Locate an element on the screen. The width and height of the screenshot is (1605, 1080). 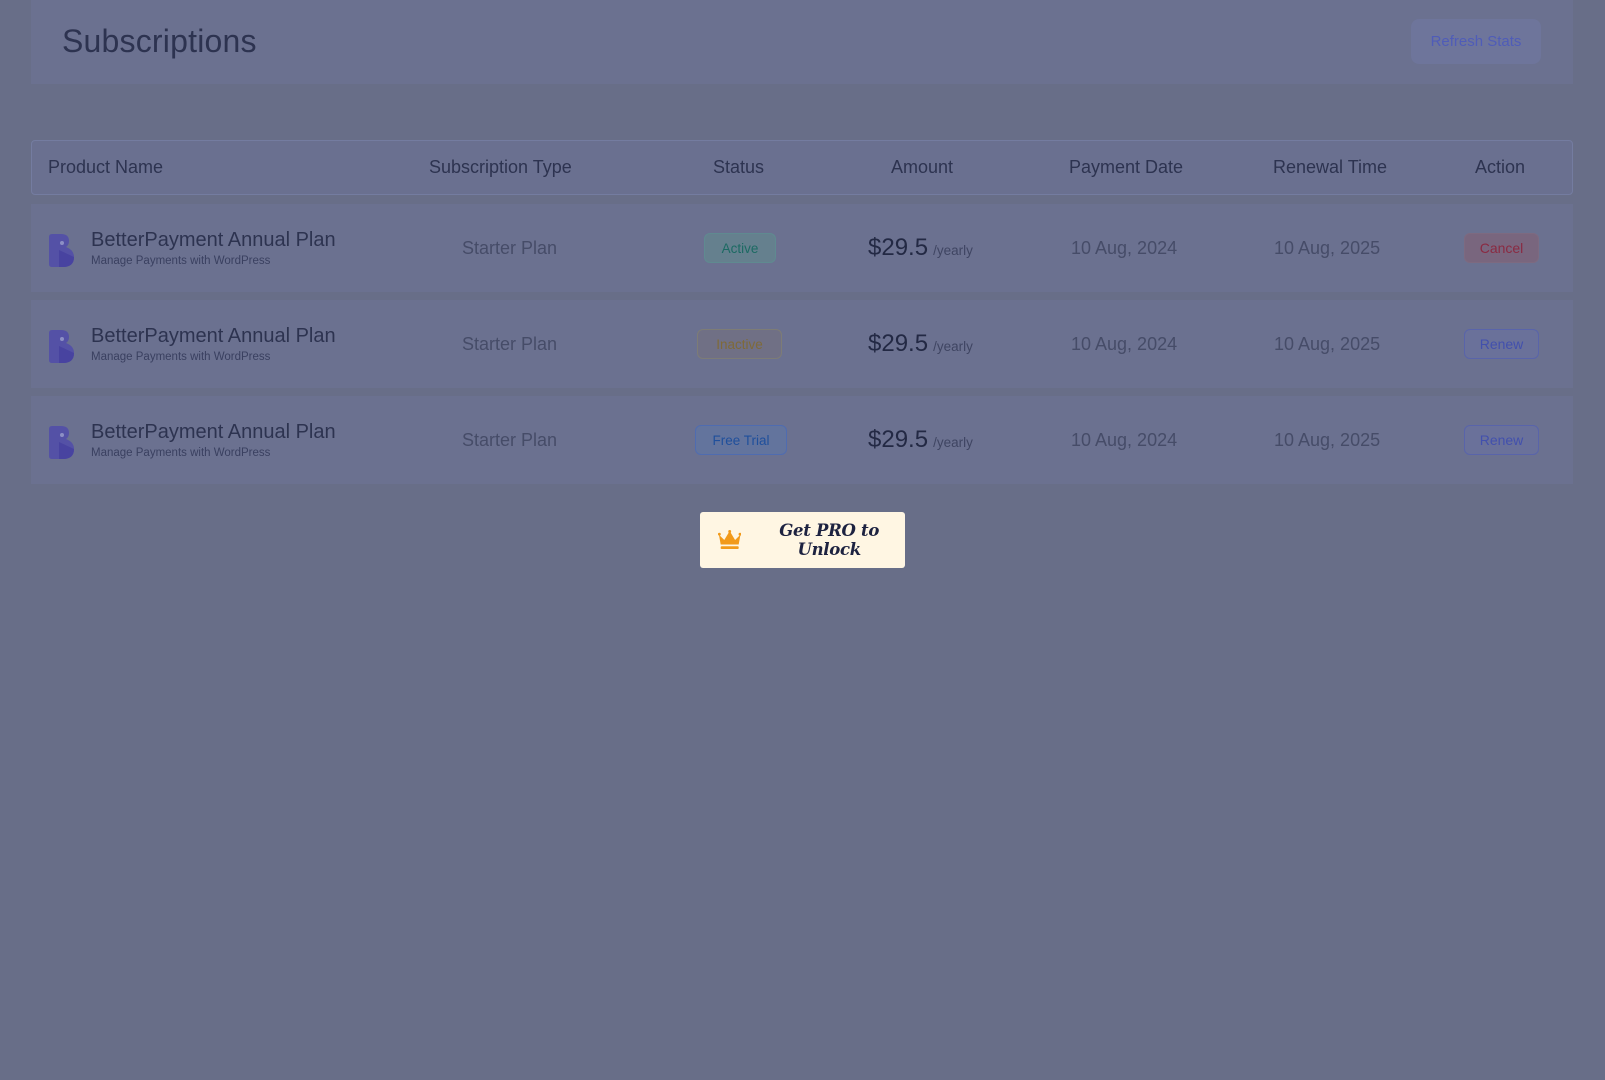
action-cell: Cancel is located at coordinates (1501, 248).